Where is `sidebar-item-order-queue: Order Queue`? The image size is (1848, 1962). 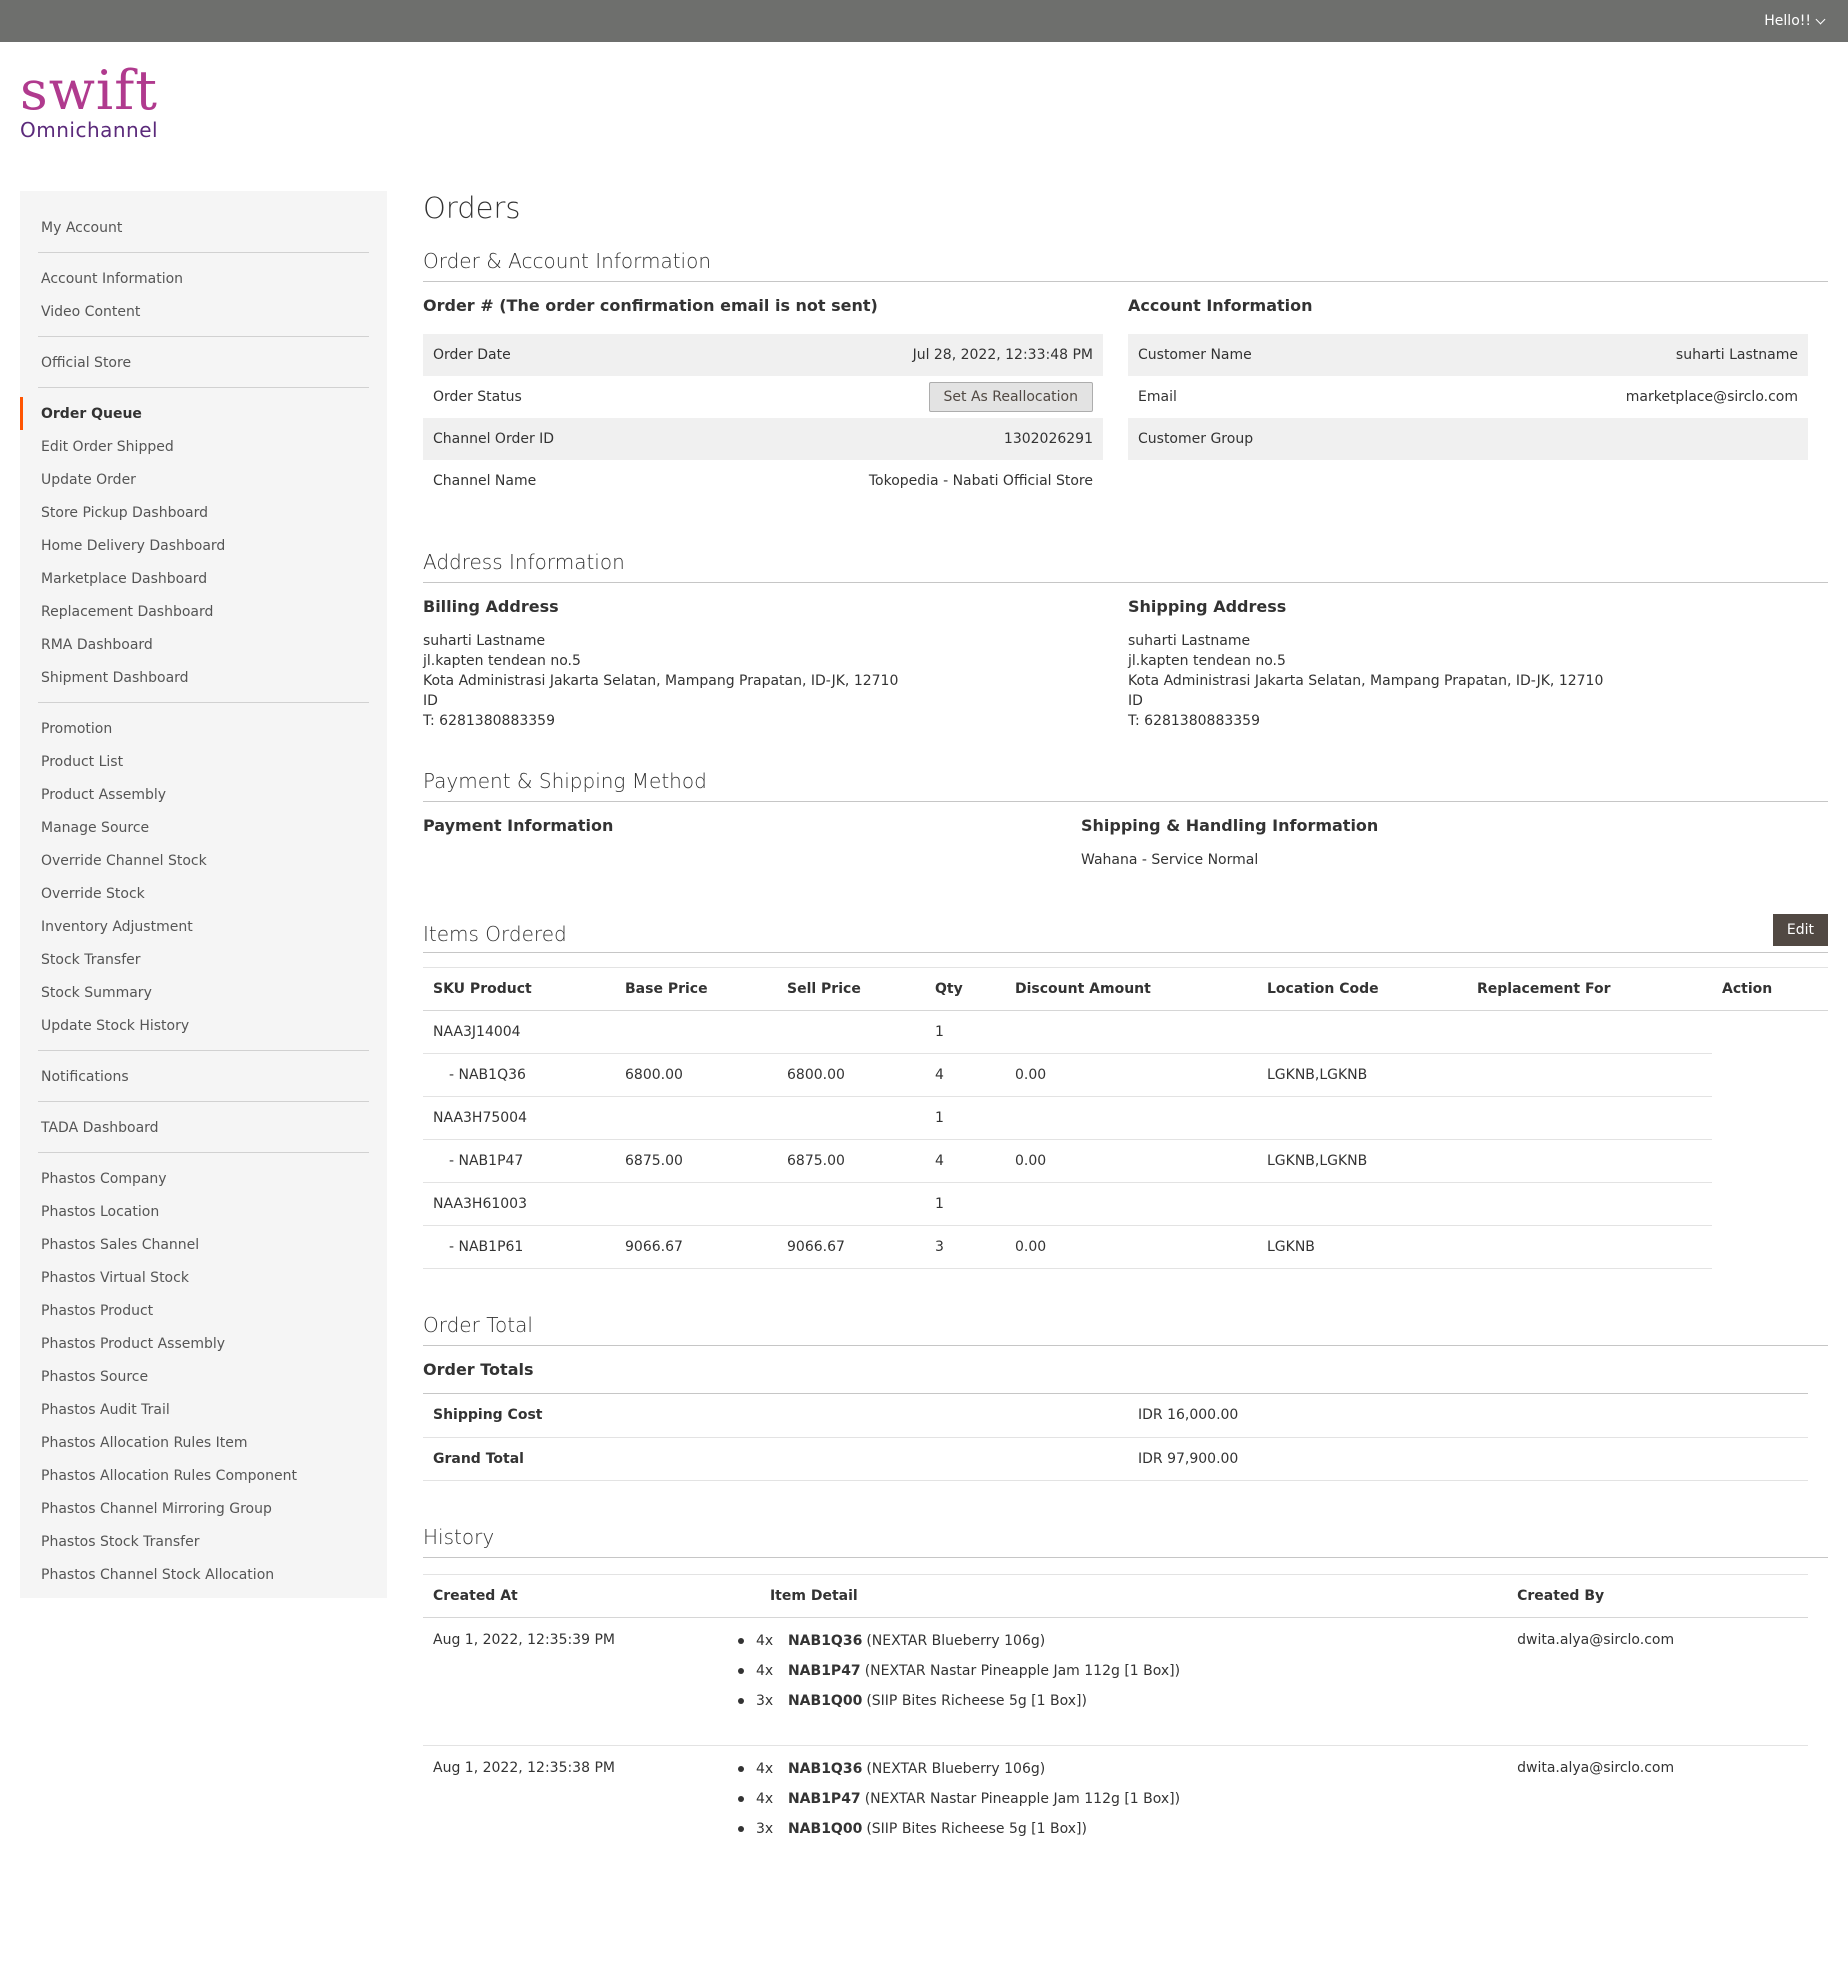 sidebar-item-order-queue: Order Queue is located at coordinates (203, 413).